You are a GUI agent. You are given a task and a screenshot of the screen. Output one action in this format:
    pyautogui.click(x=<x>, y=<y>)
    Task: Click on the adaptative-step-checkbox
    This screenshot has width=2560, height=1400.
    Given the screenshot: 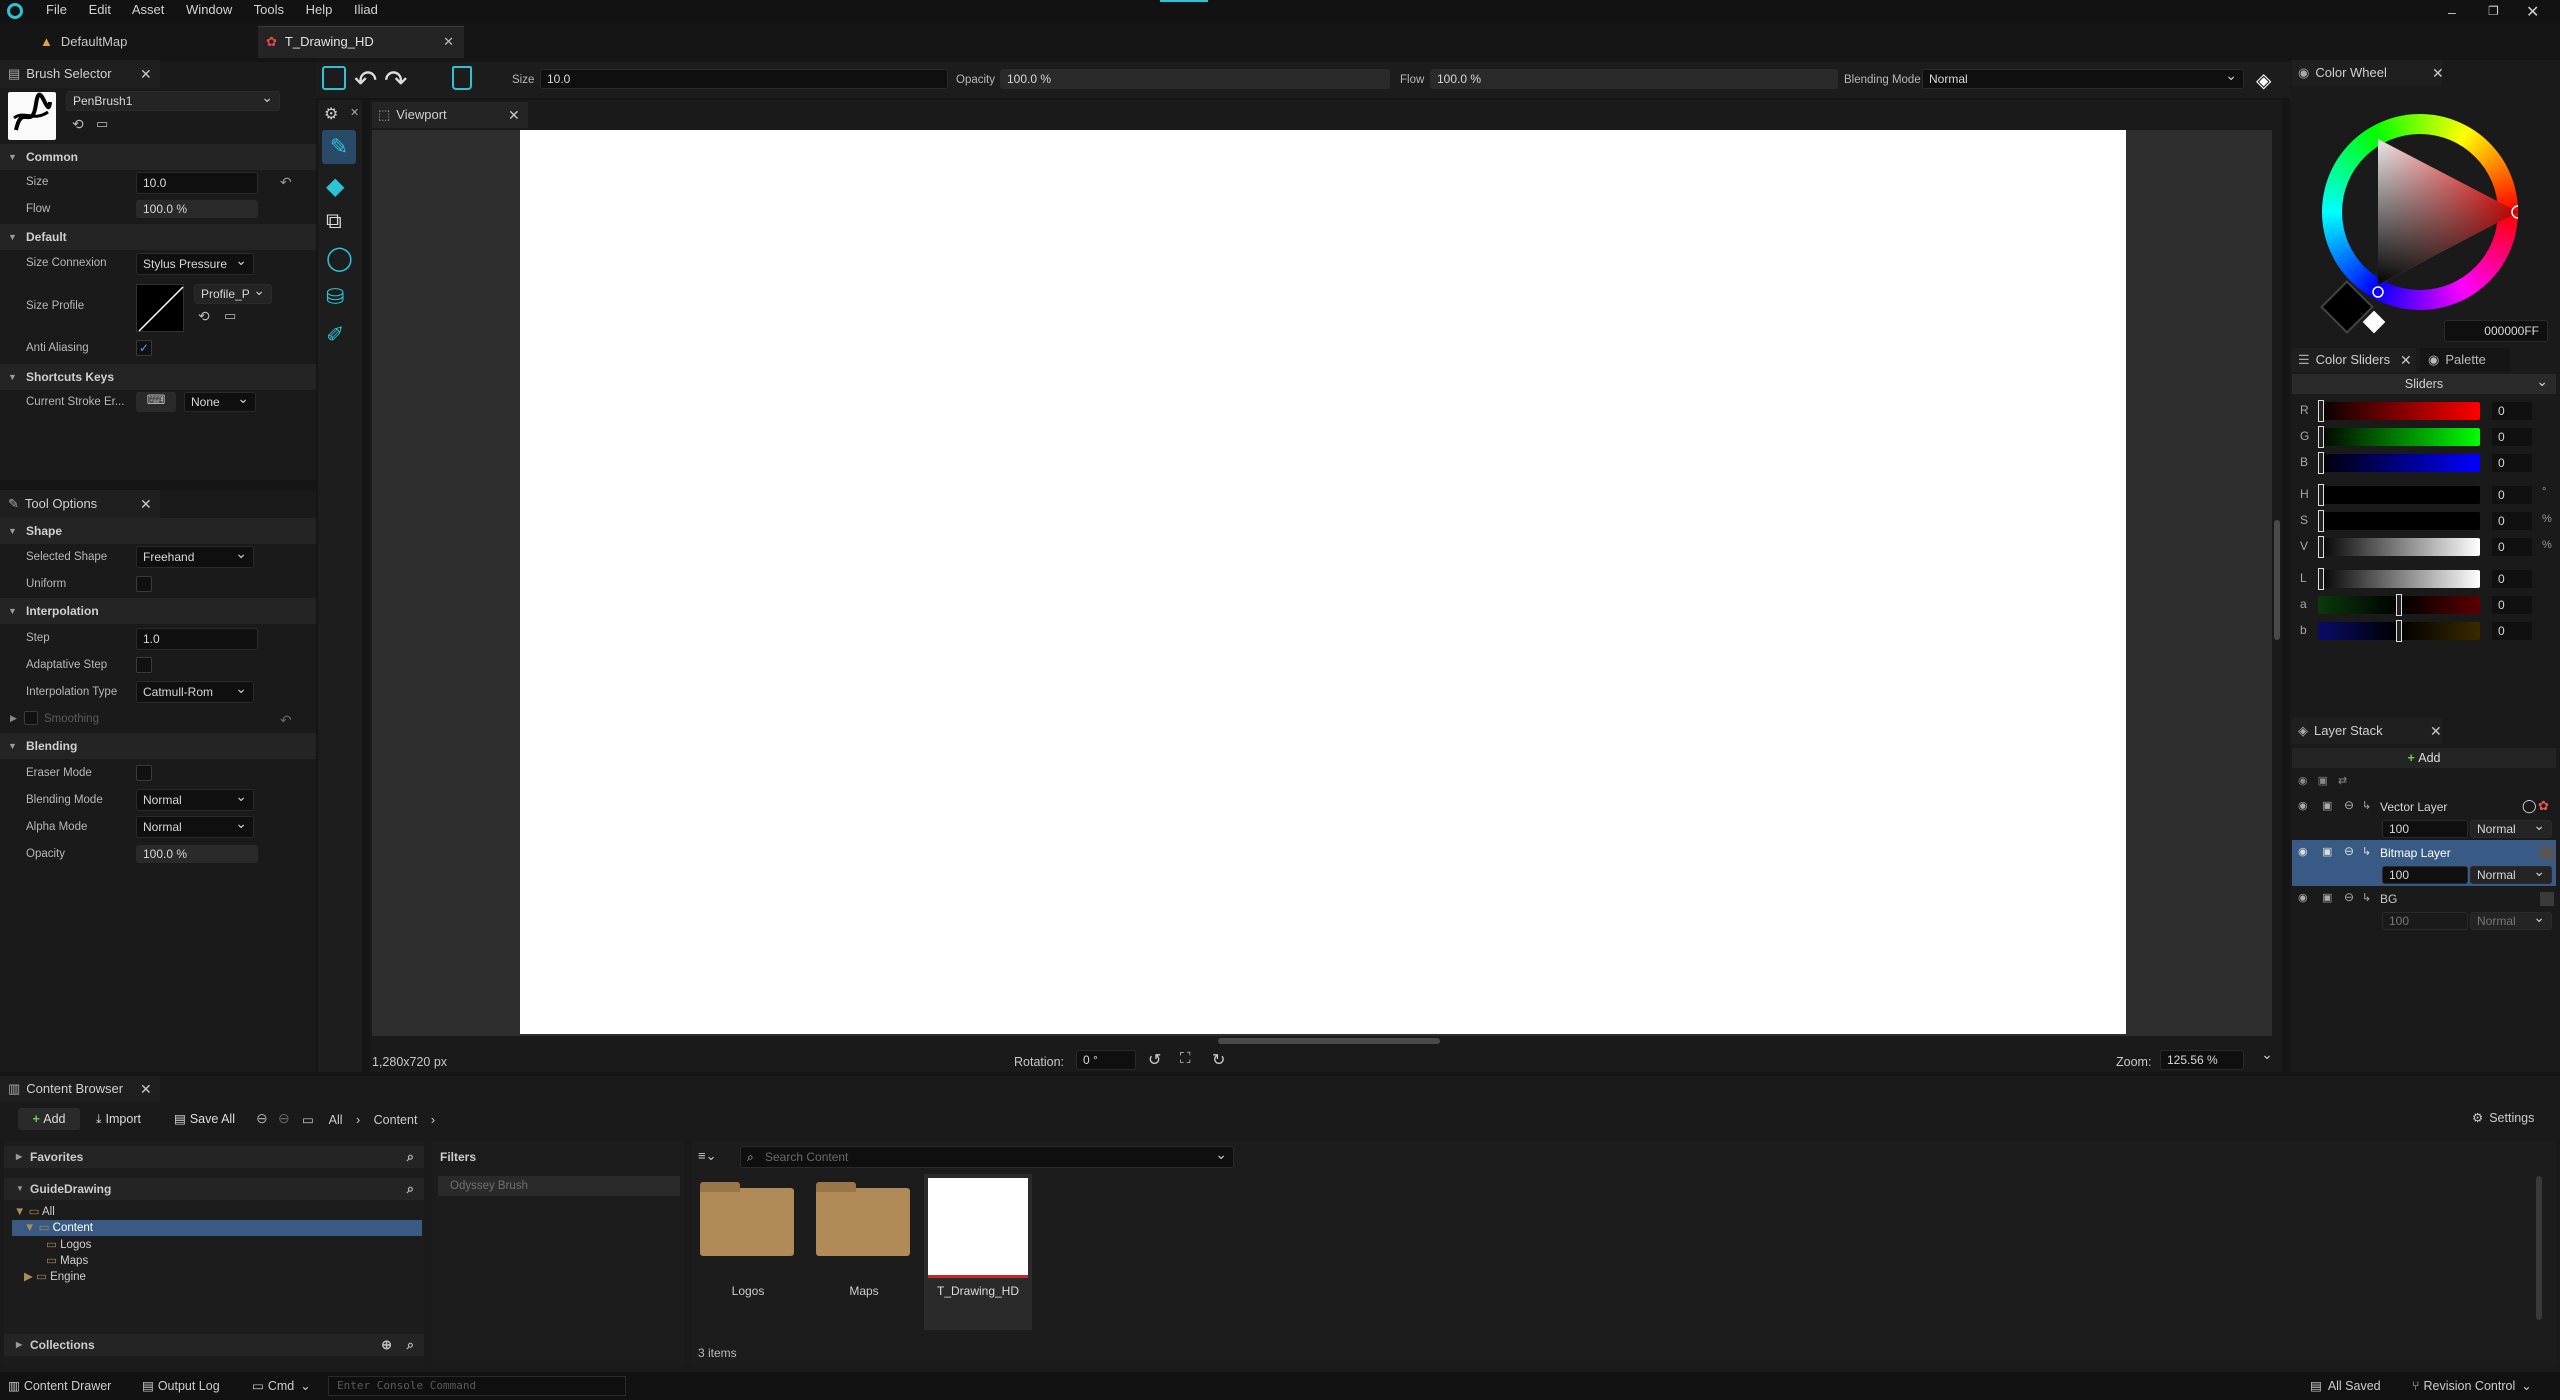 What is the action you would take?
    pyautogui.click(x=144, y=665)
    